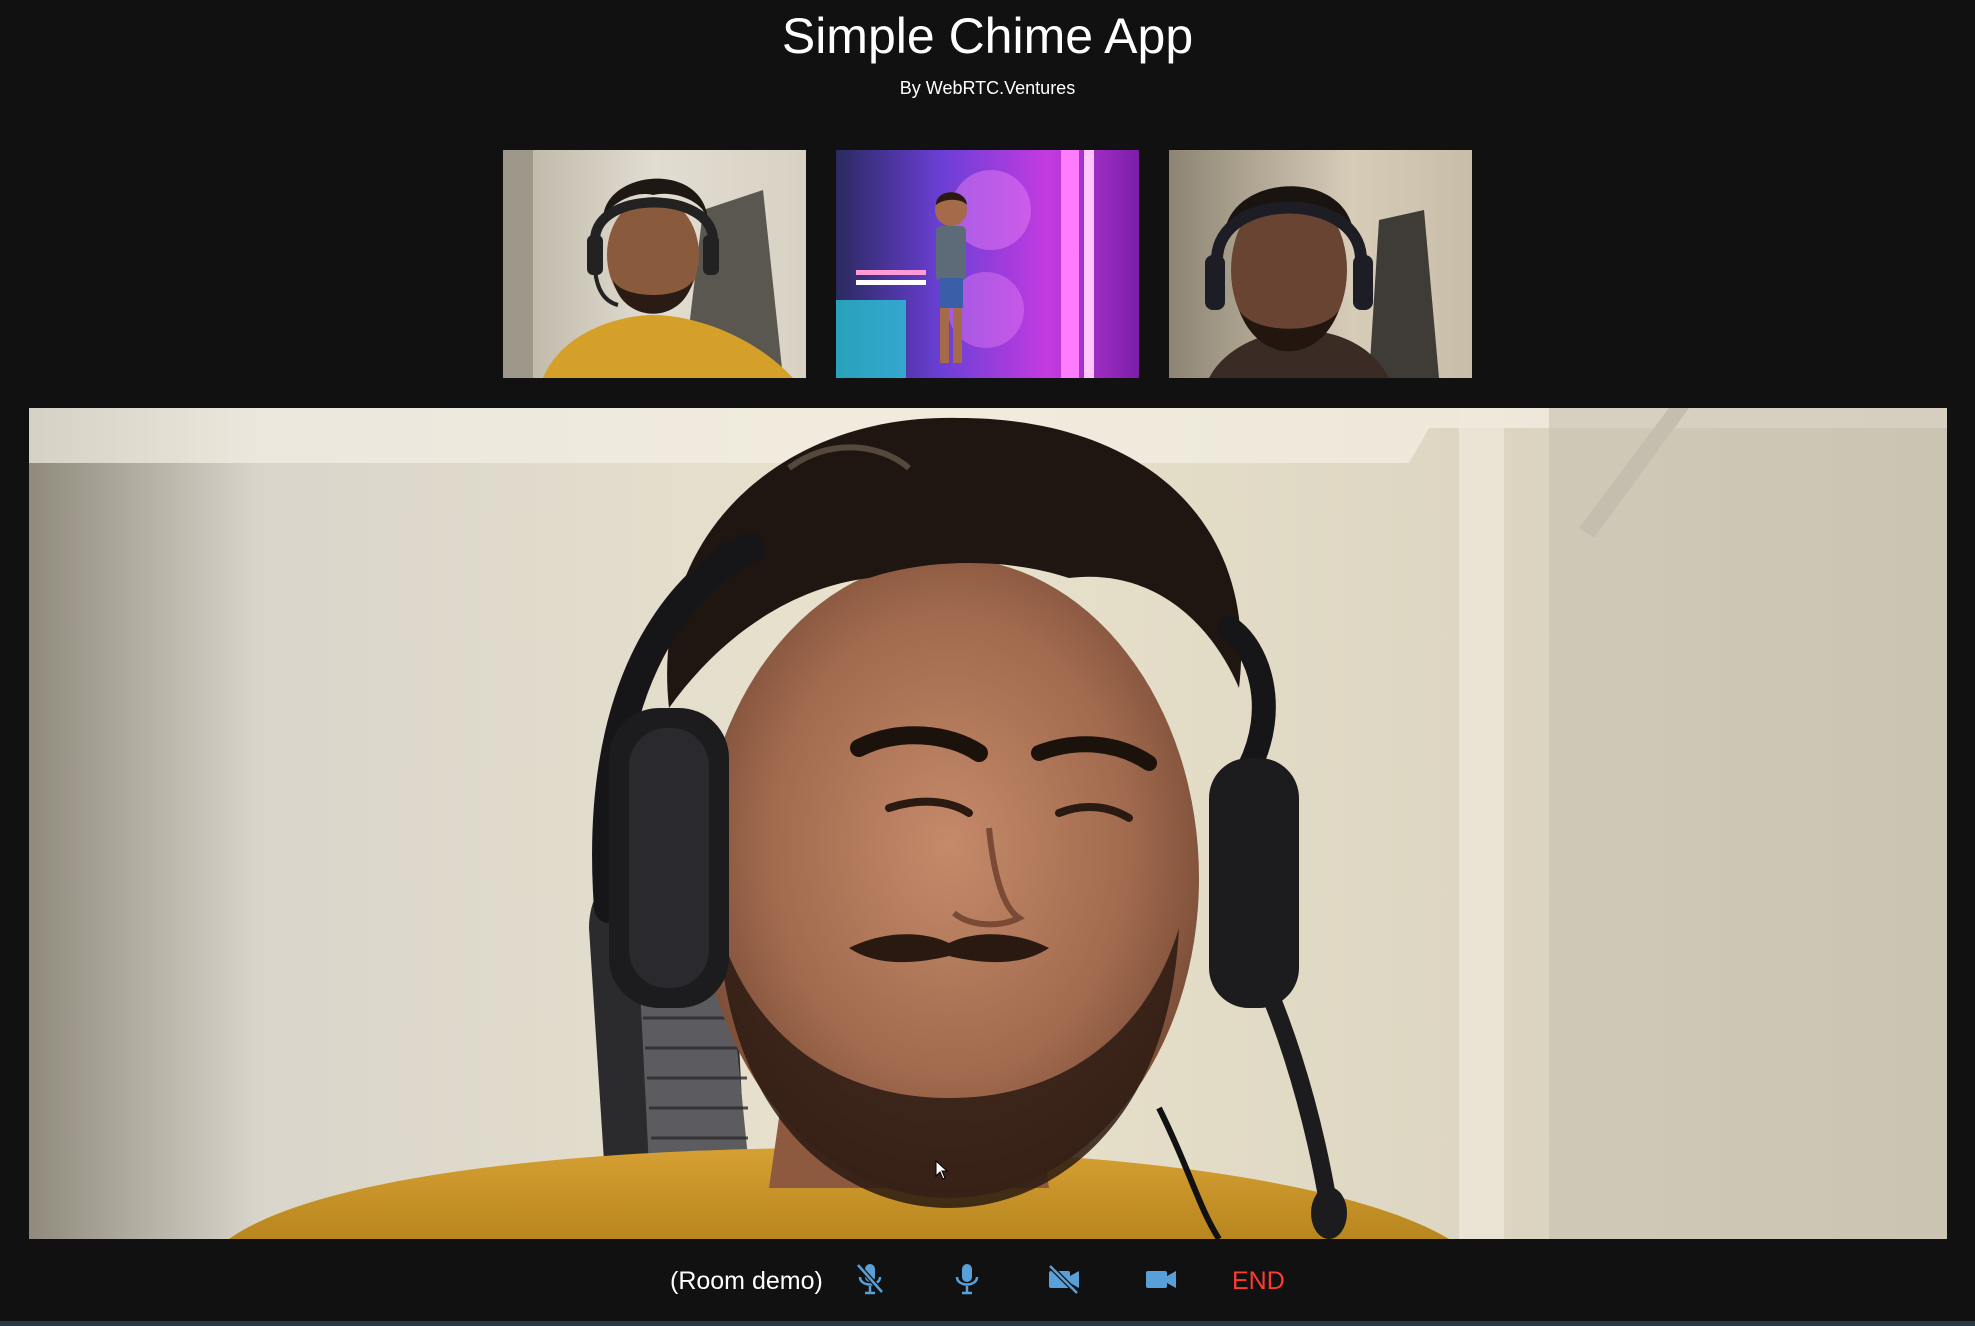  Describe the element at coordinates (987, 88) in the screenshot. I see `app-subtitle: By WebRTC.Ventures` at that location.